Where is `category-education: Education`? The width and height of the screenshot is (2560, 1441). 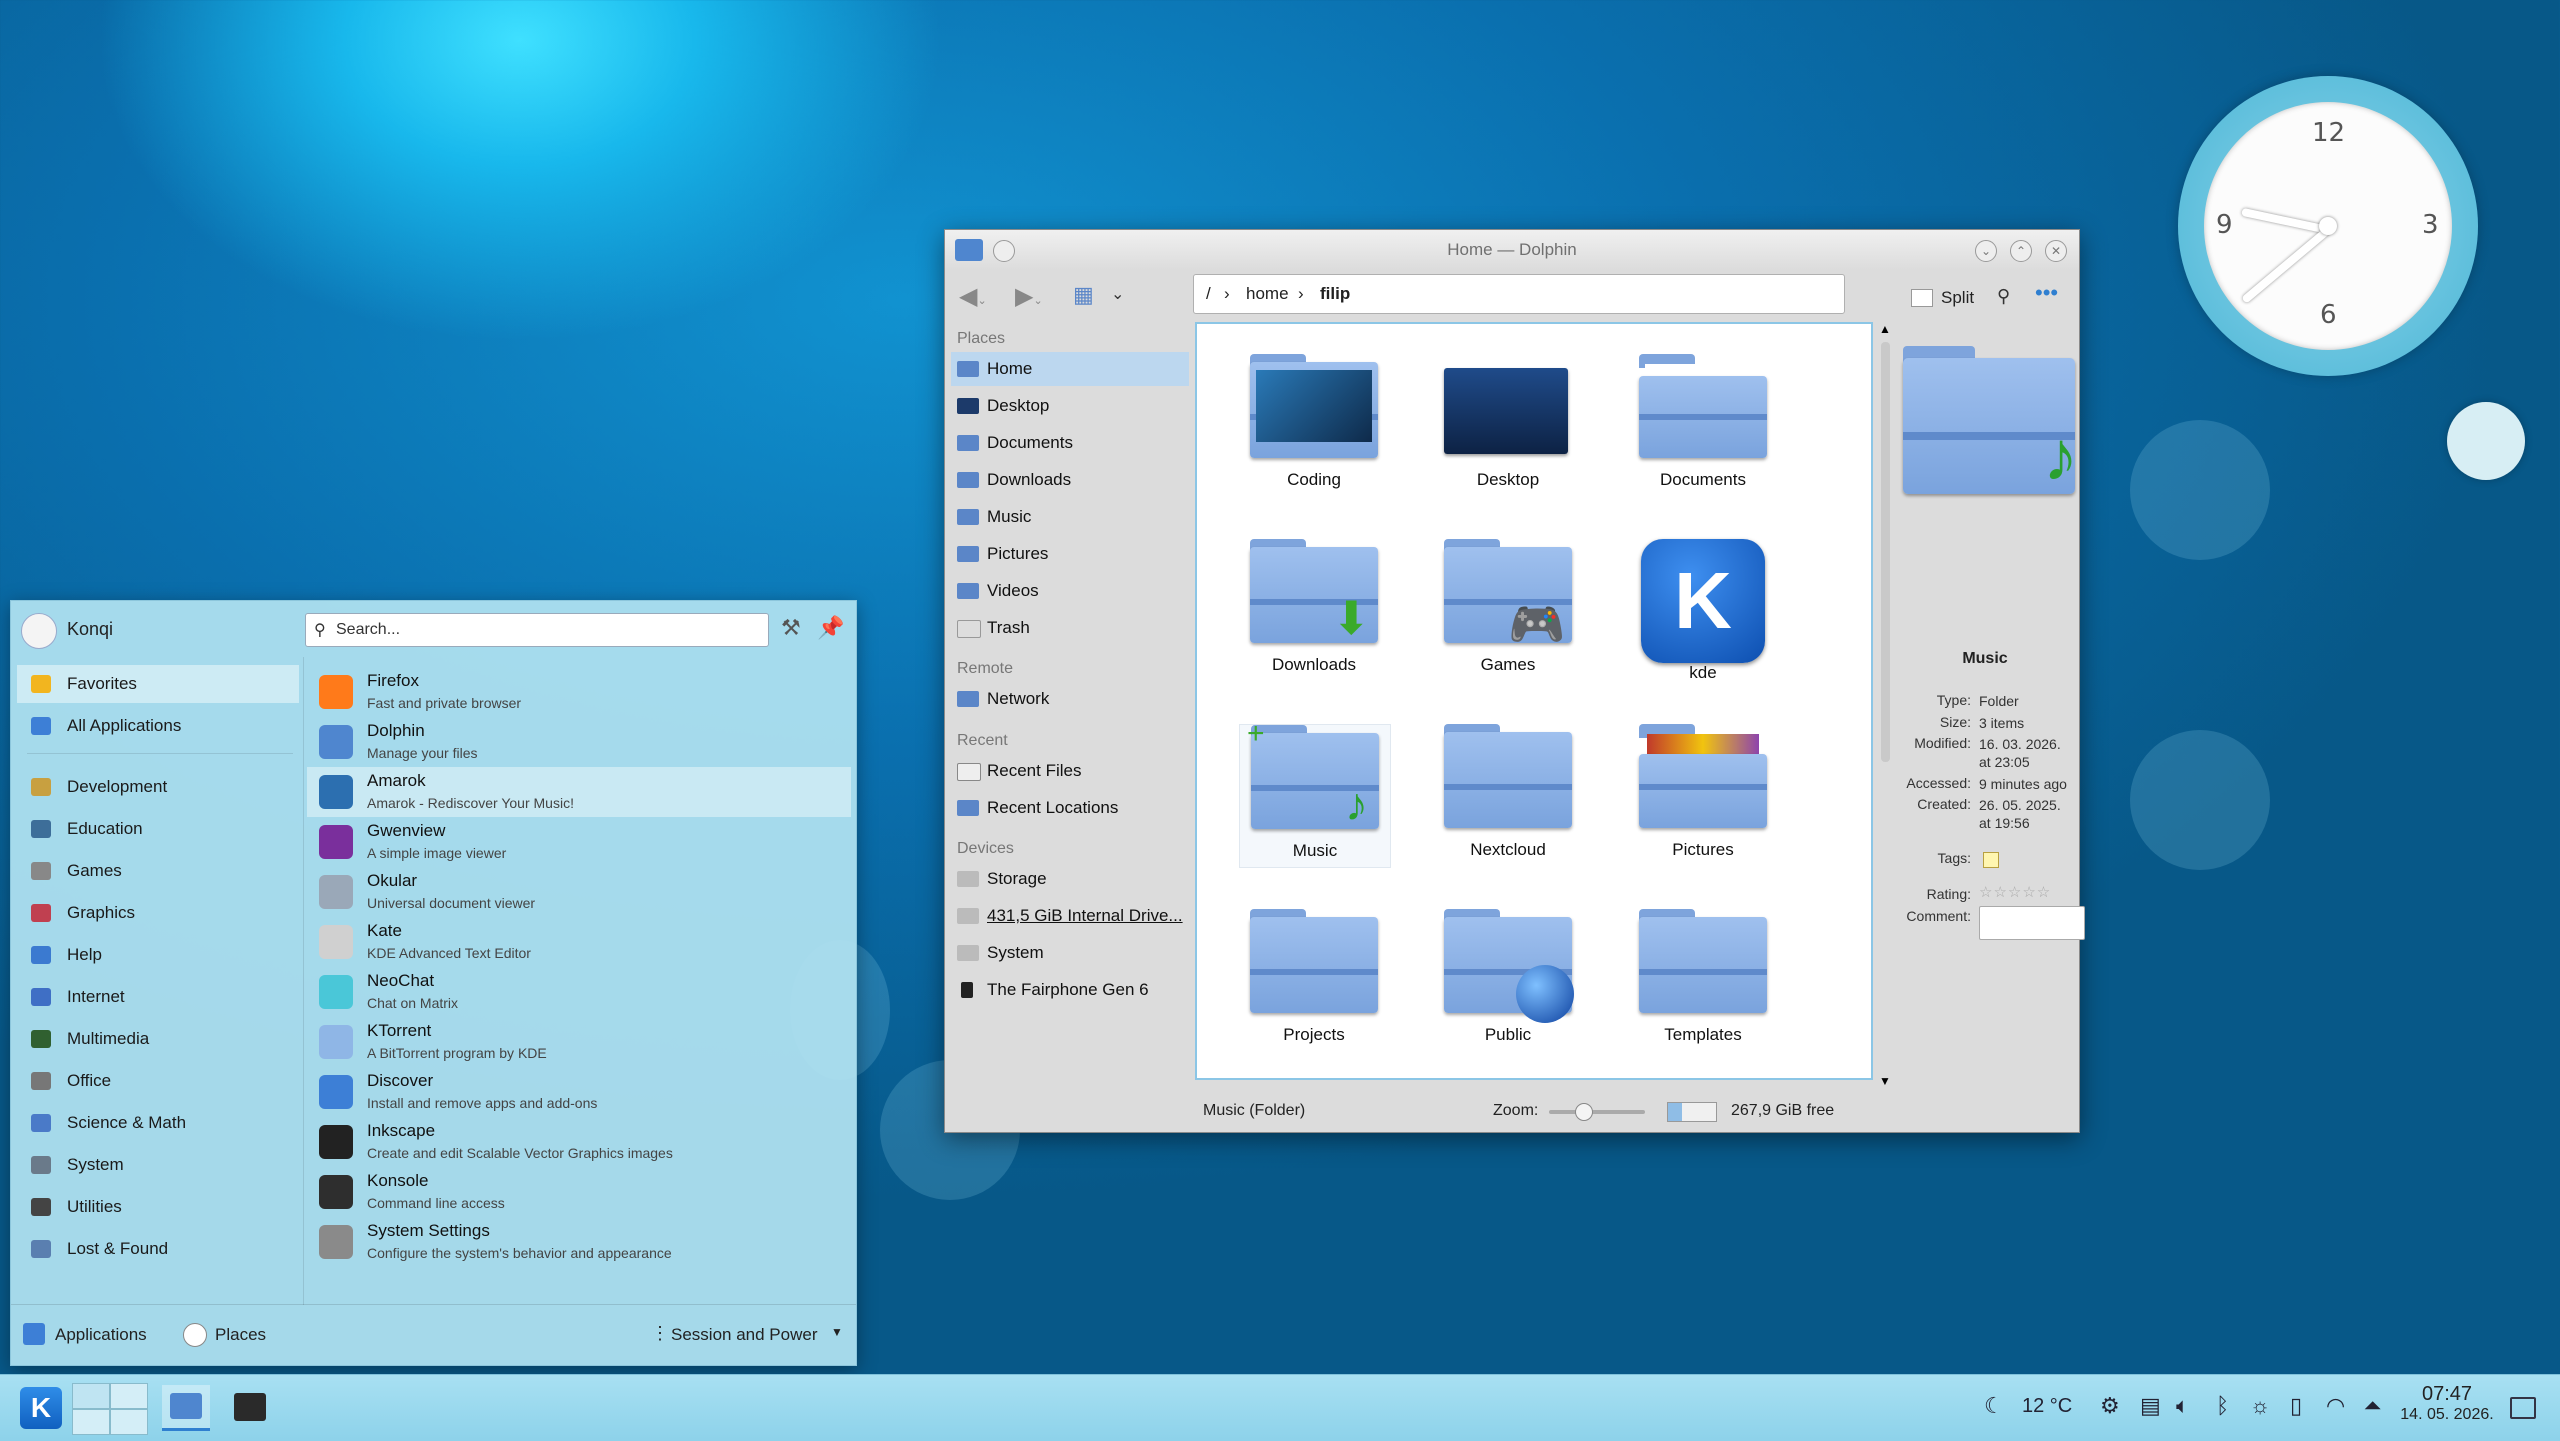 category-education: Education is located at coordinates (158, 829).